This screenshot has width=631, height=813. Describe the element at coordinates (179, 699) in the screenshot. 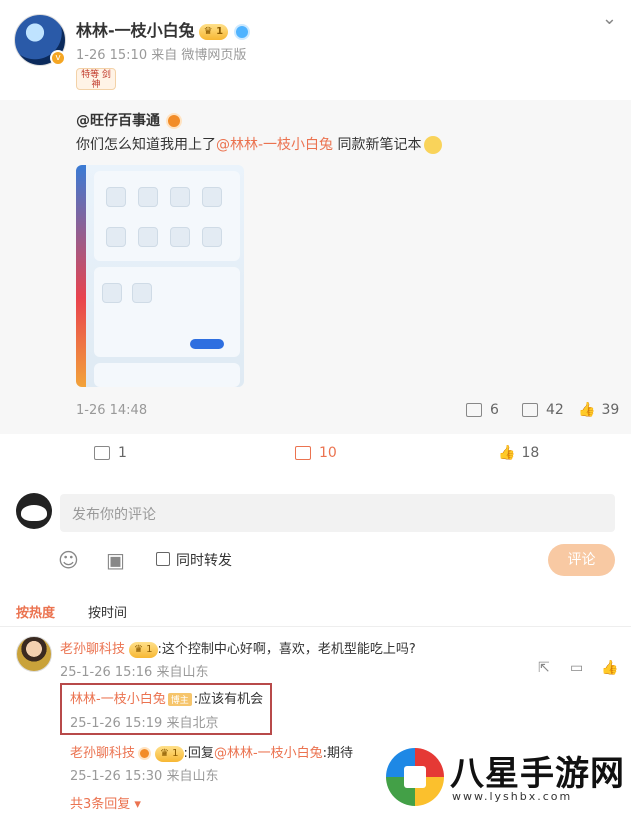

I see `author-tag: 博主` at that location.